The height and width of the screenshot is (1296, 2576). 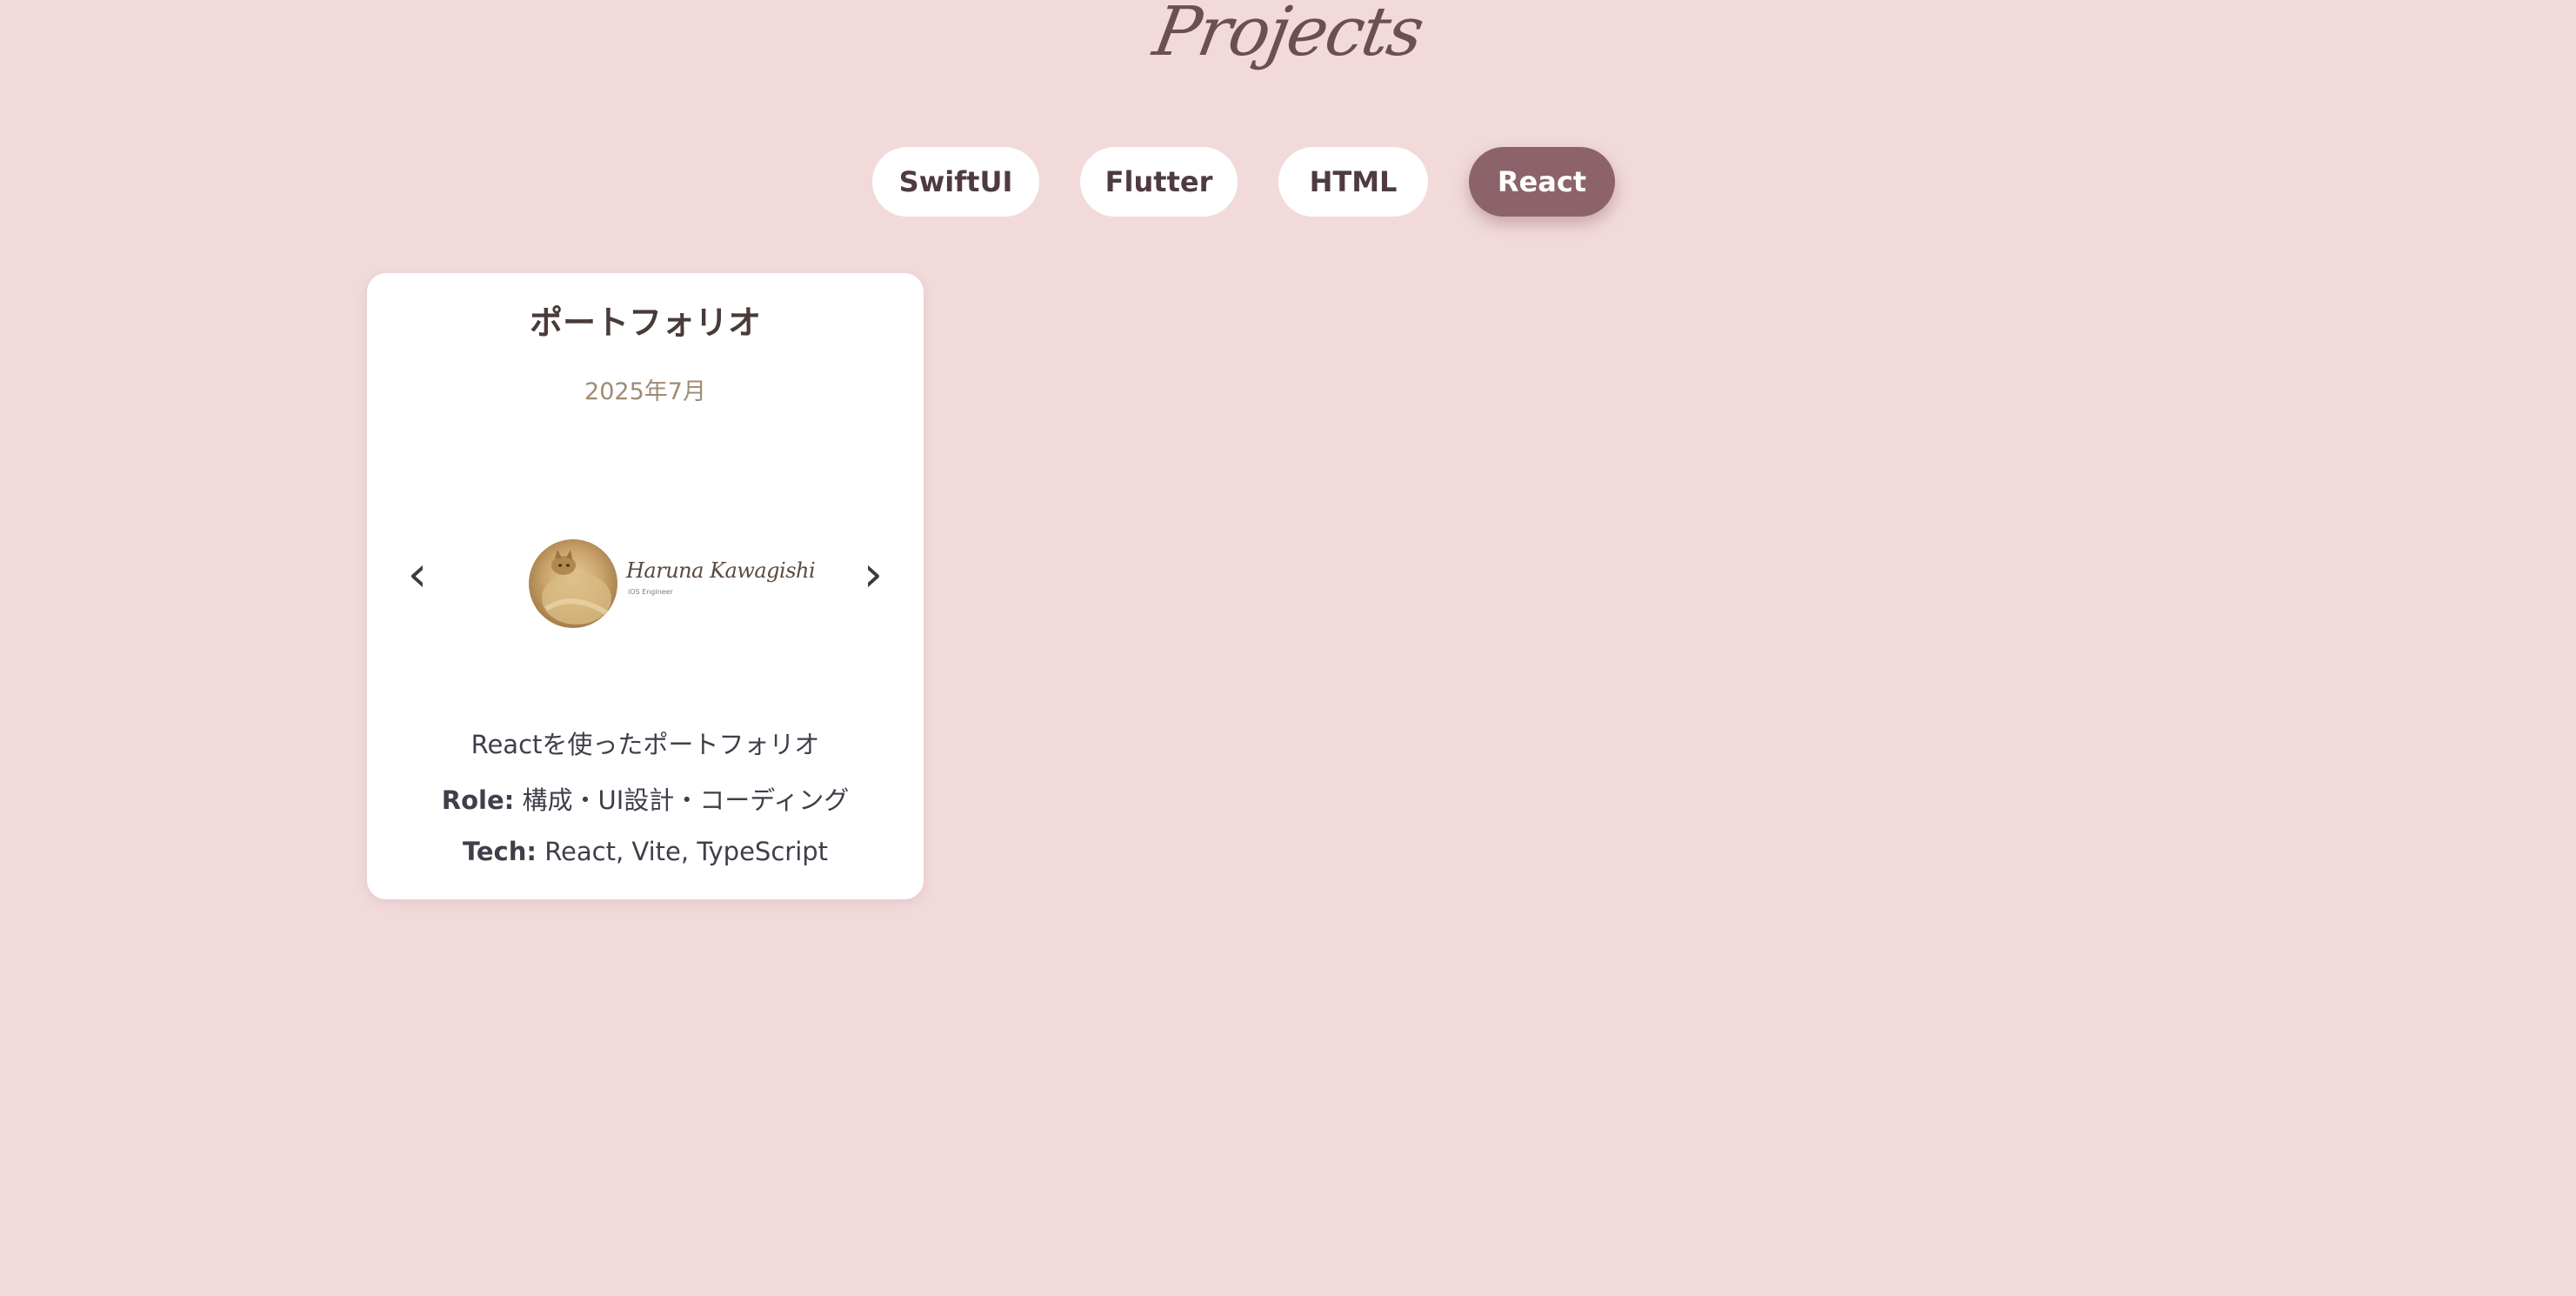 I want to click on logo-subtitle-text: iOS Engineer, so click(x=650, y=592).